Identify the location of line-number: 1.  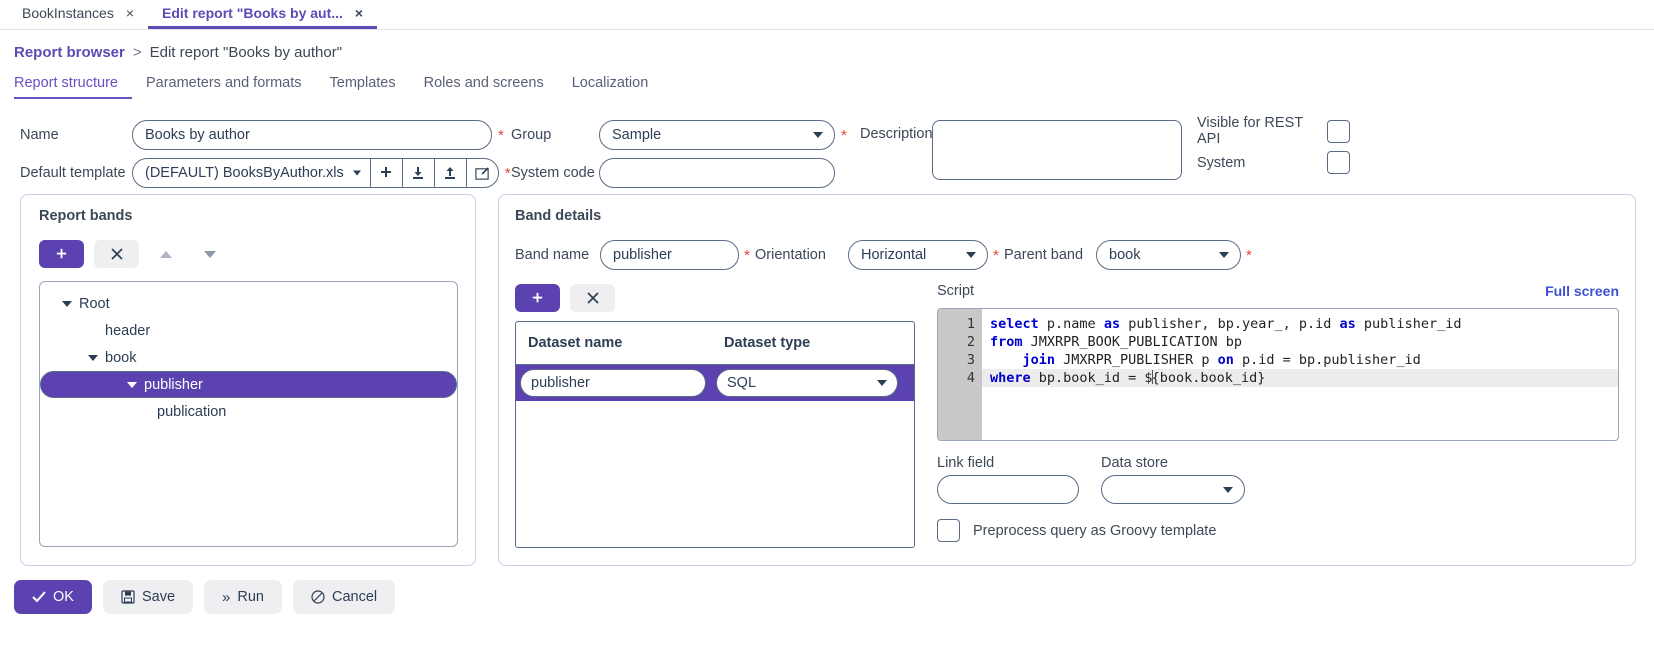
(970, 324).